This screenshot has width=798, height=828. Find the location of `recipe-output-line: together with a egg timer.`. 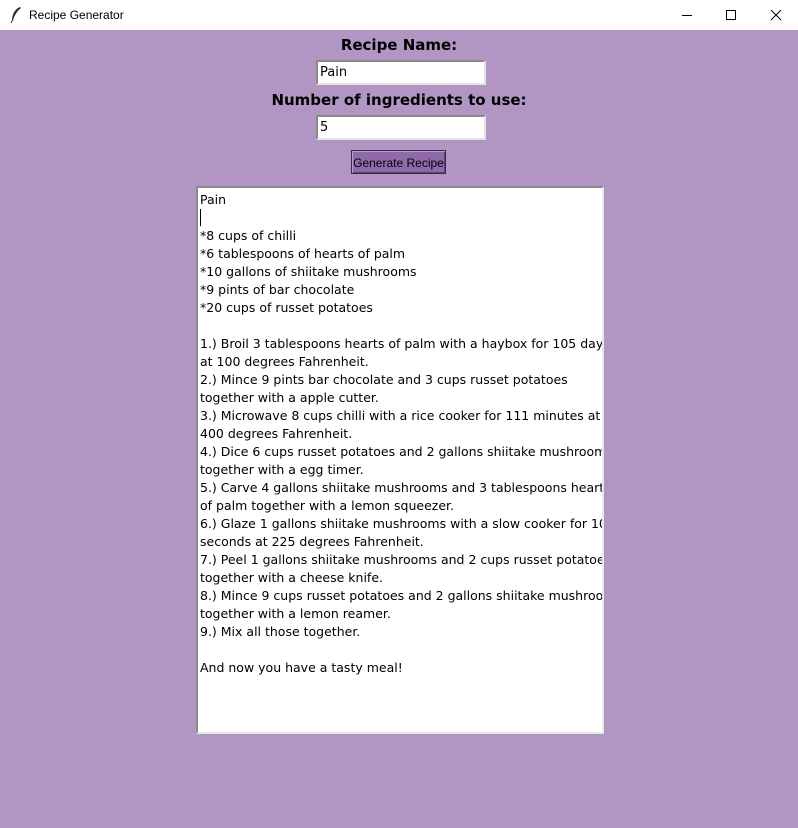

recipe-output-line: together with a egg timer. is located at coordinates (282, 469).